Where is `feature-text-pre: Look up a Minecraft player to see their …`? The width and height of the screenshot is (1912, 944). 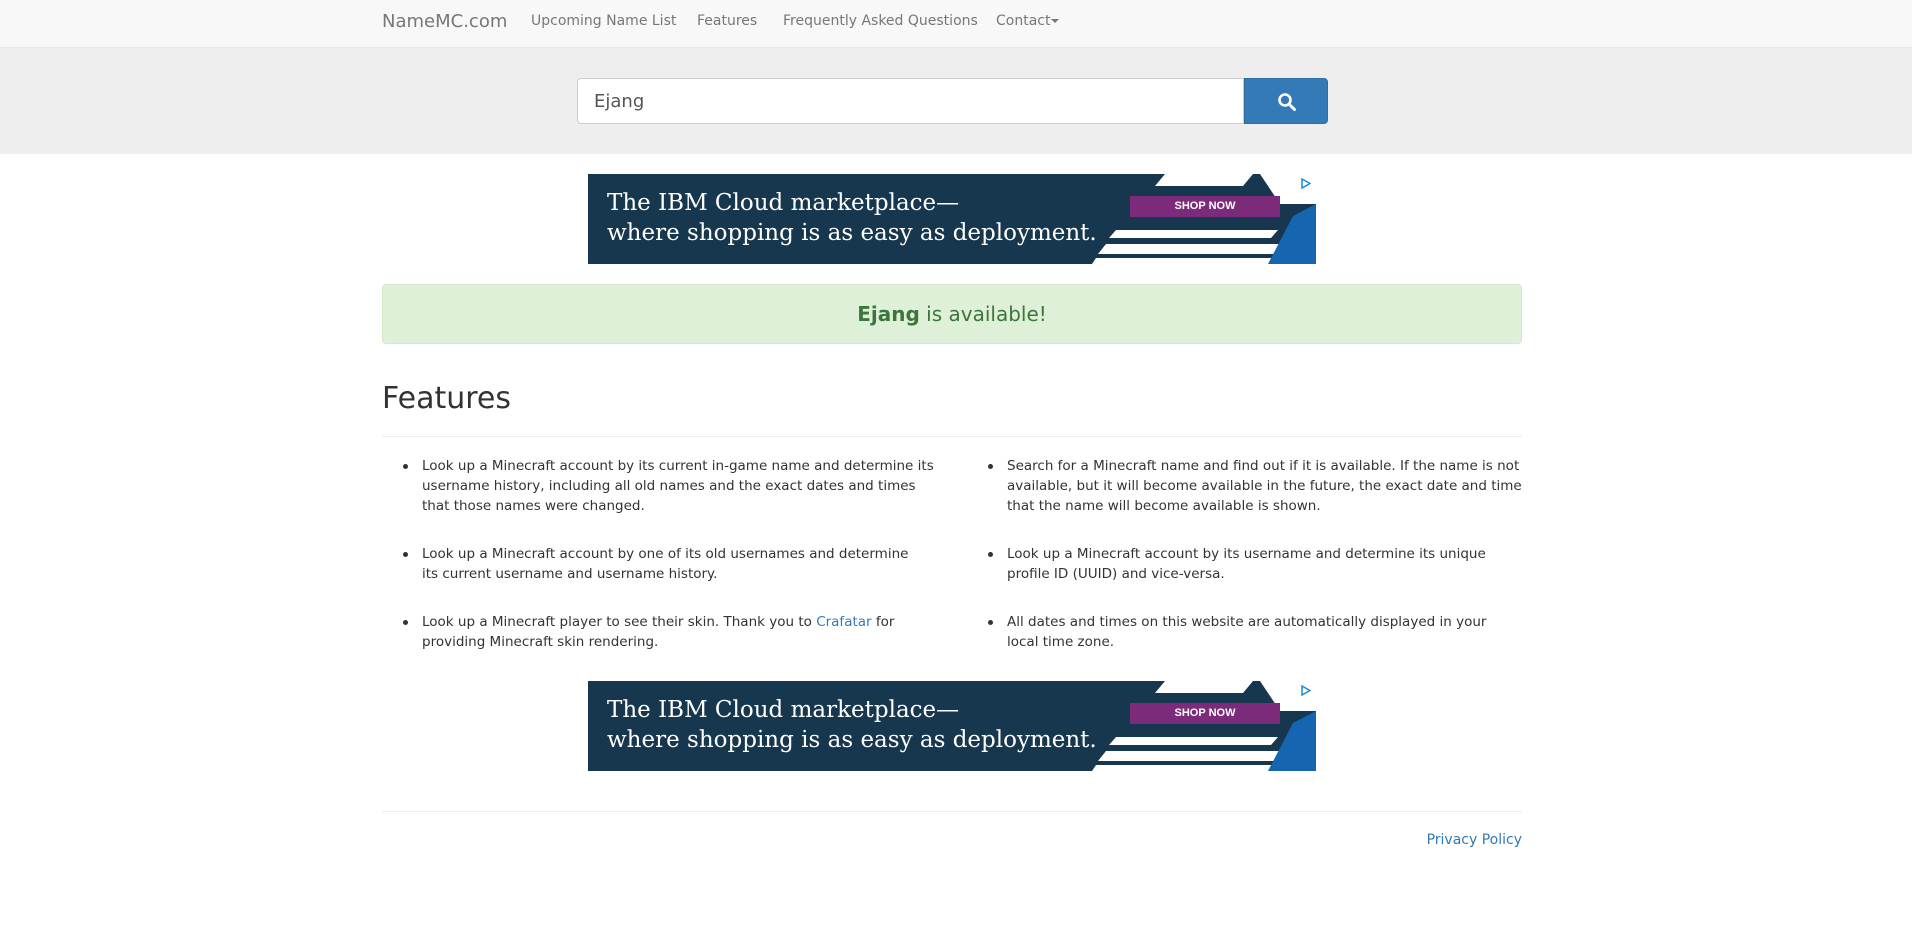 feature-text-pre: Look up a Minecraft player to see their … is located at coordinates (619, 622).